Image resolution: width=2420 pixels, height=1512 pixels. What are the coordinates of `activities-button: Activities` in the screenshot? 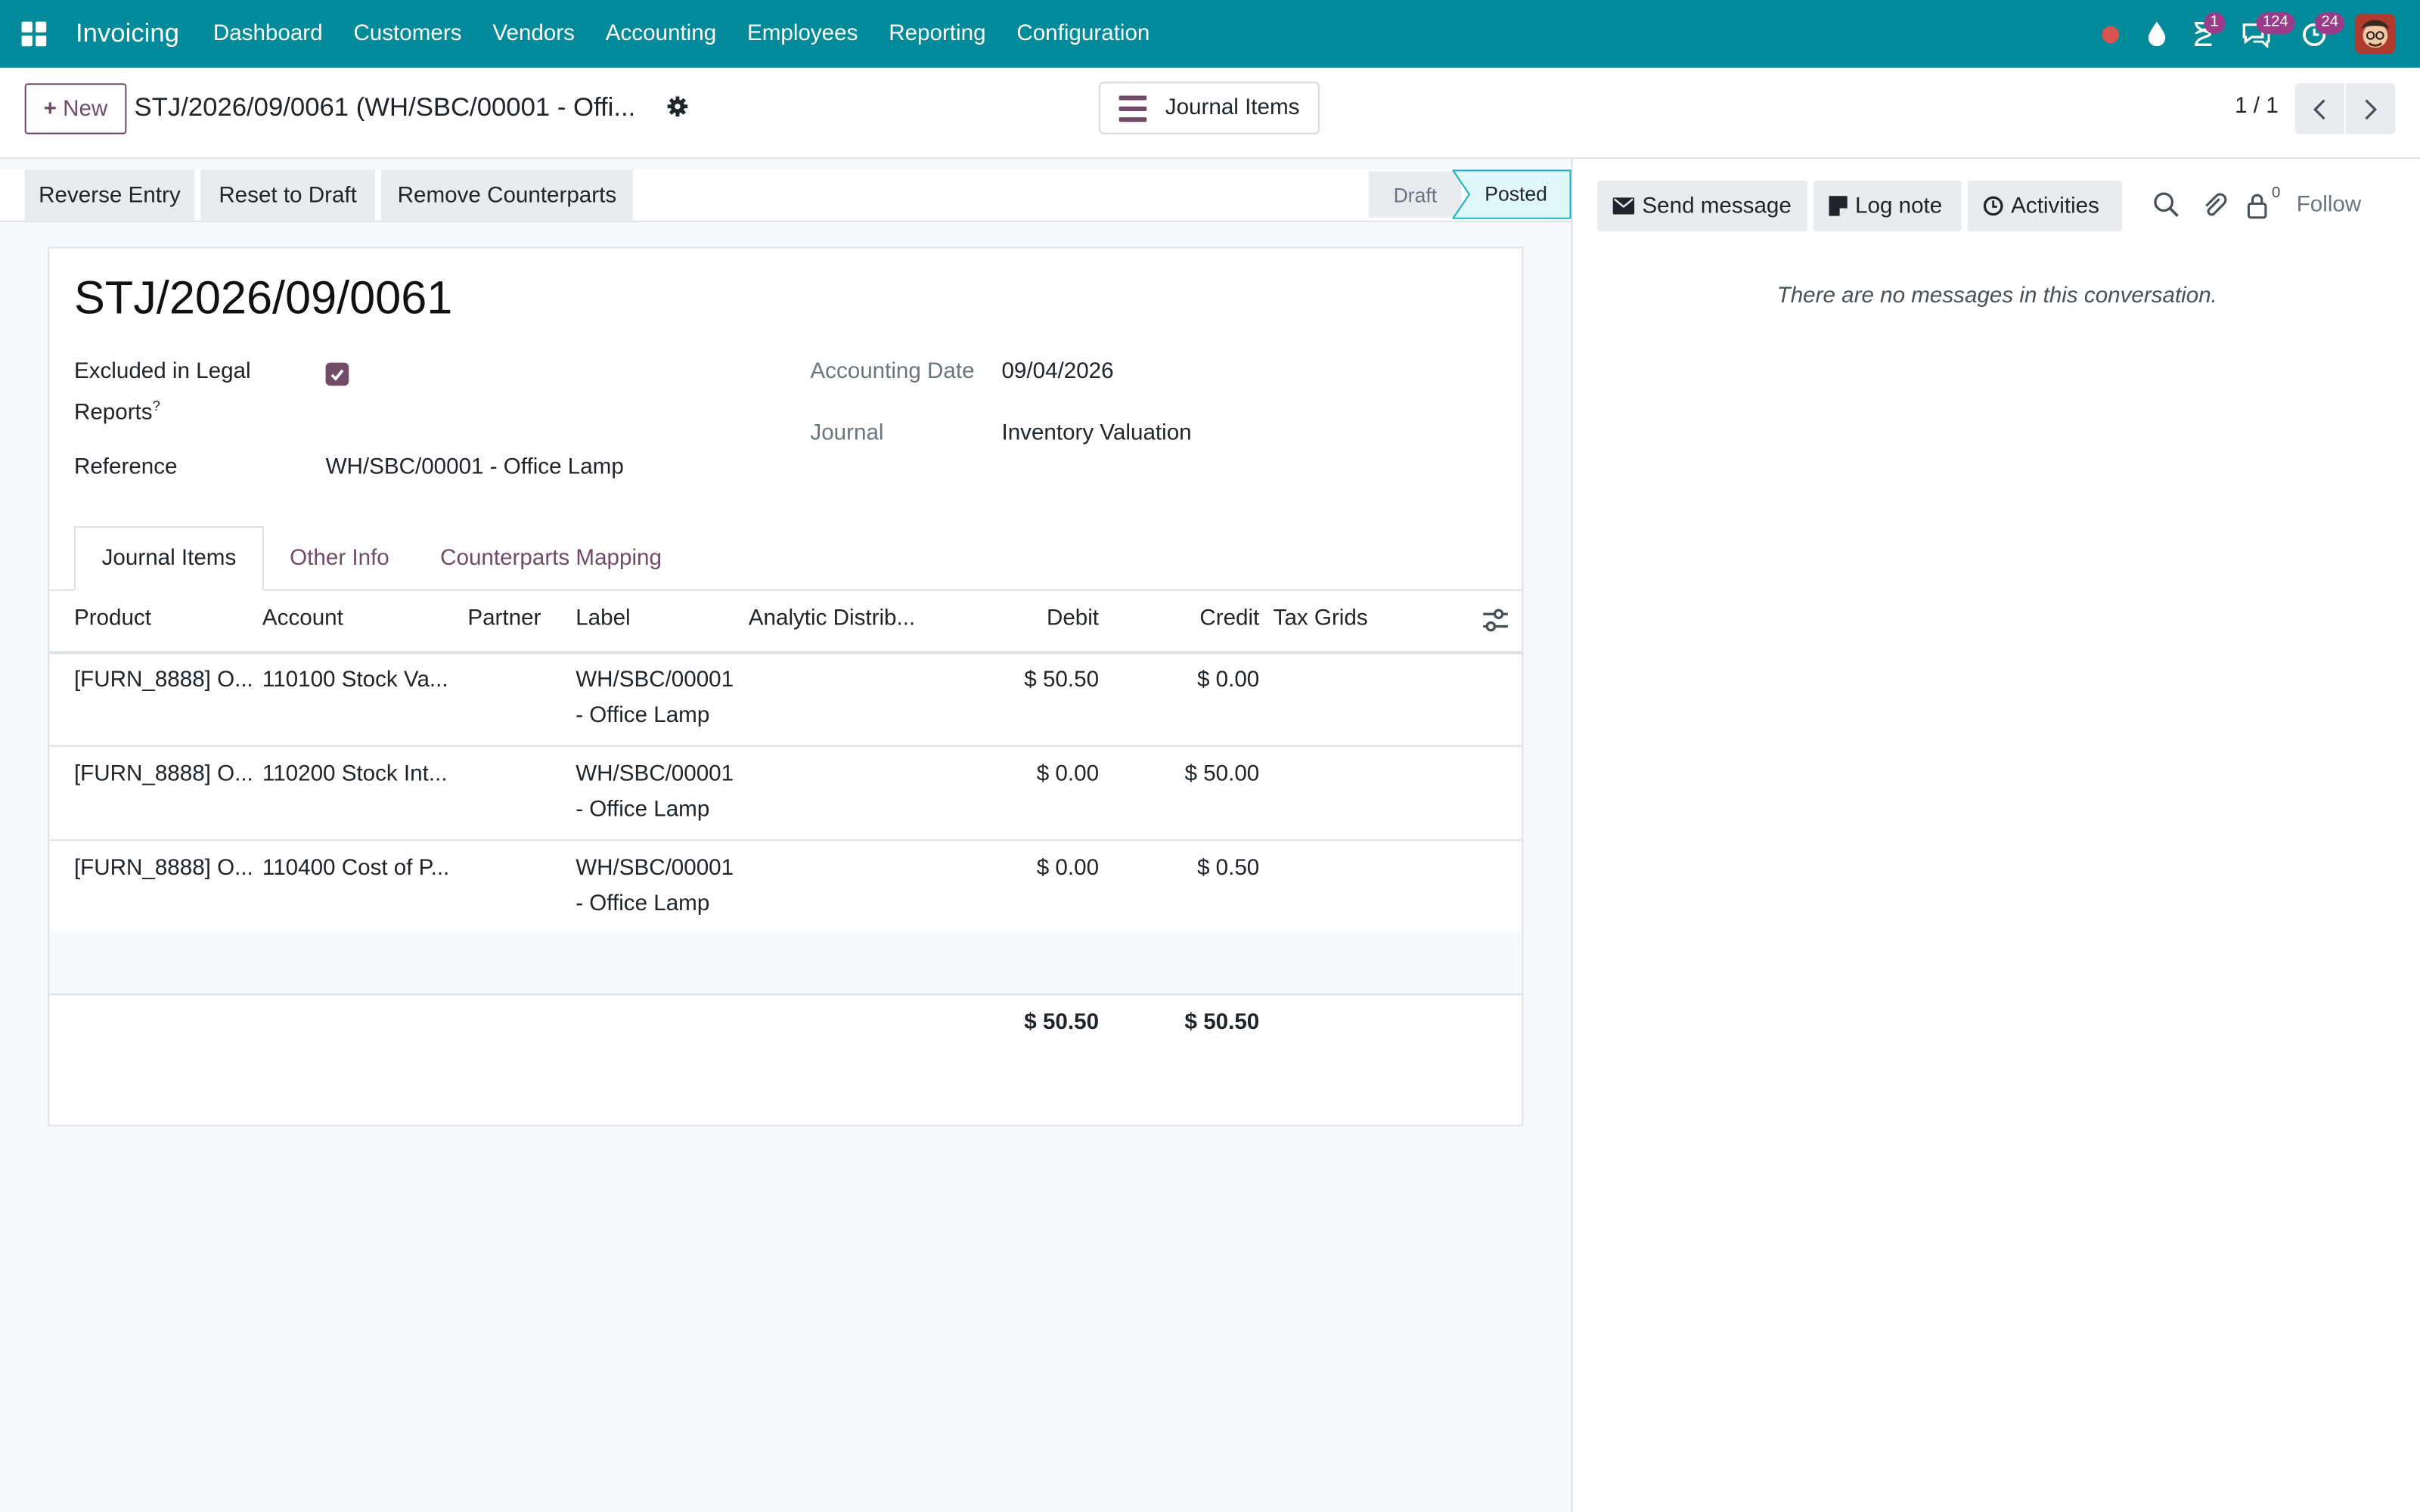 It's located at (2045, 206).